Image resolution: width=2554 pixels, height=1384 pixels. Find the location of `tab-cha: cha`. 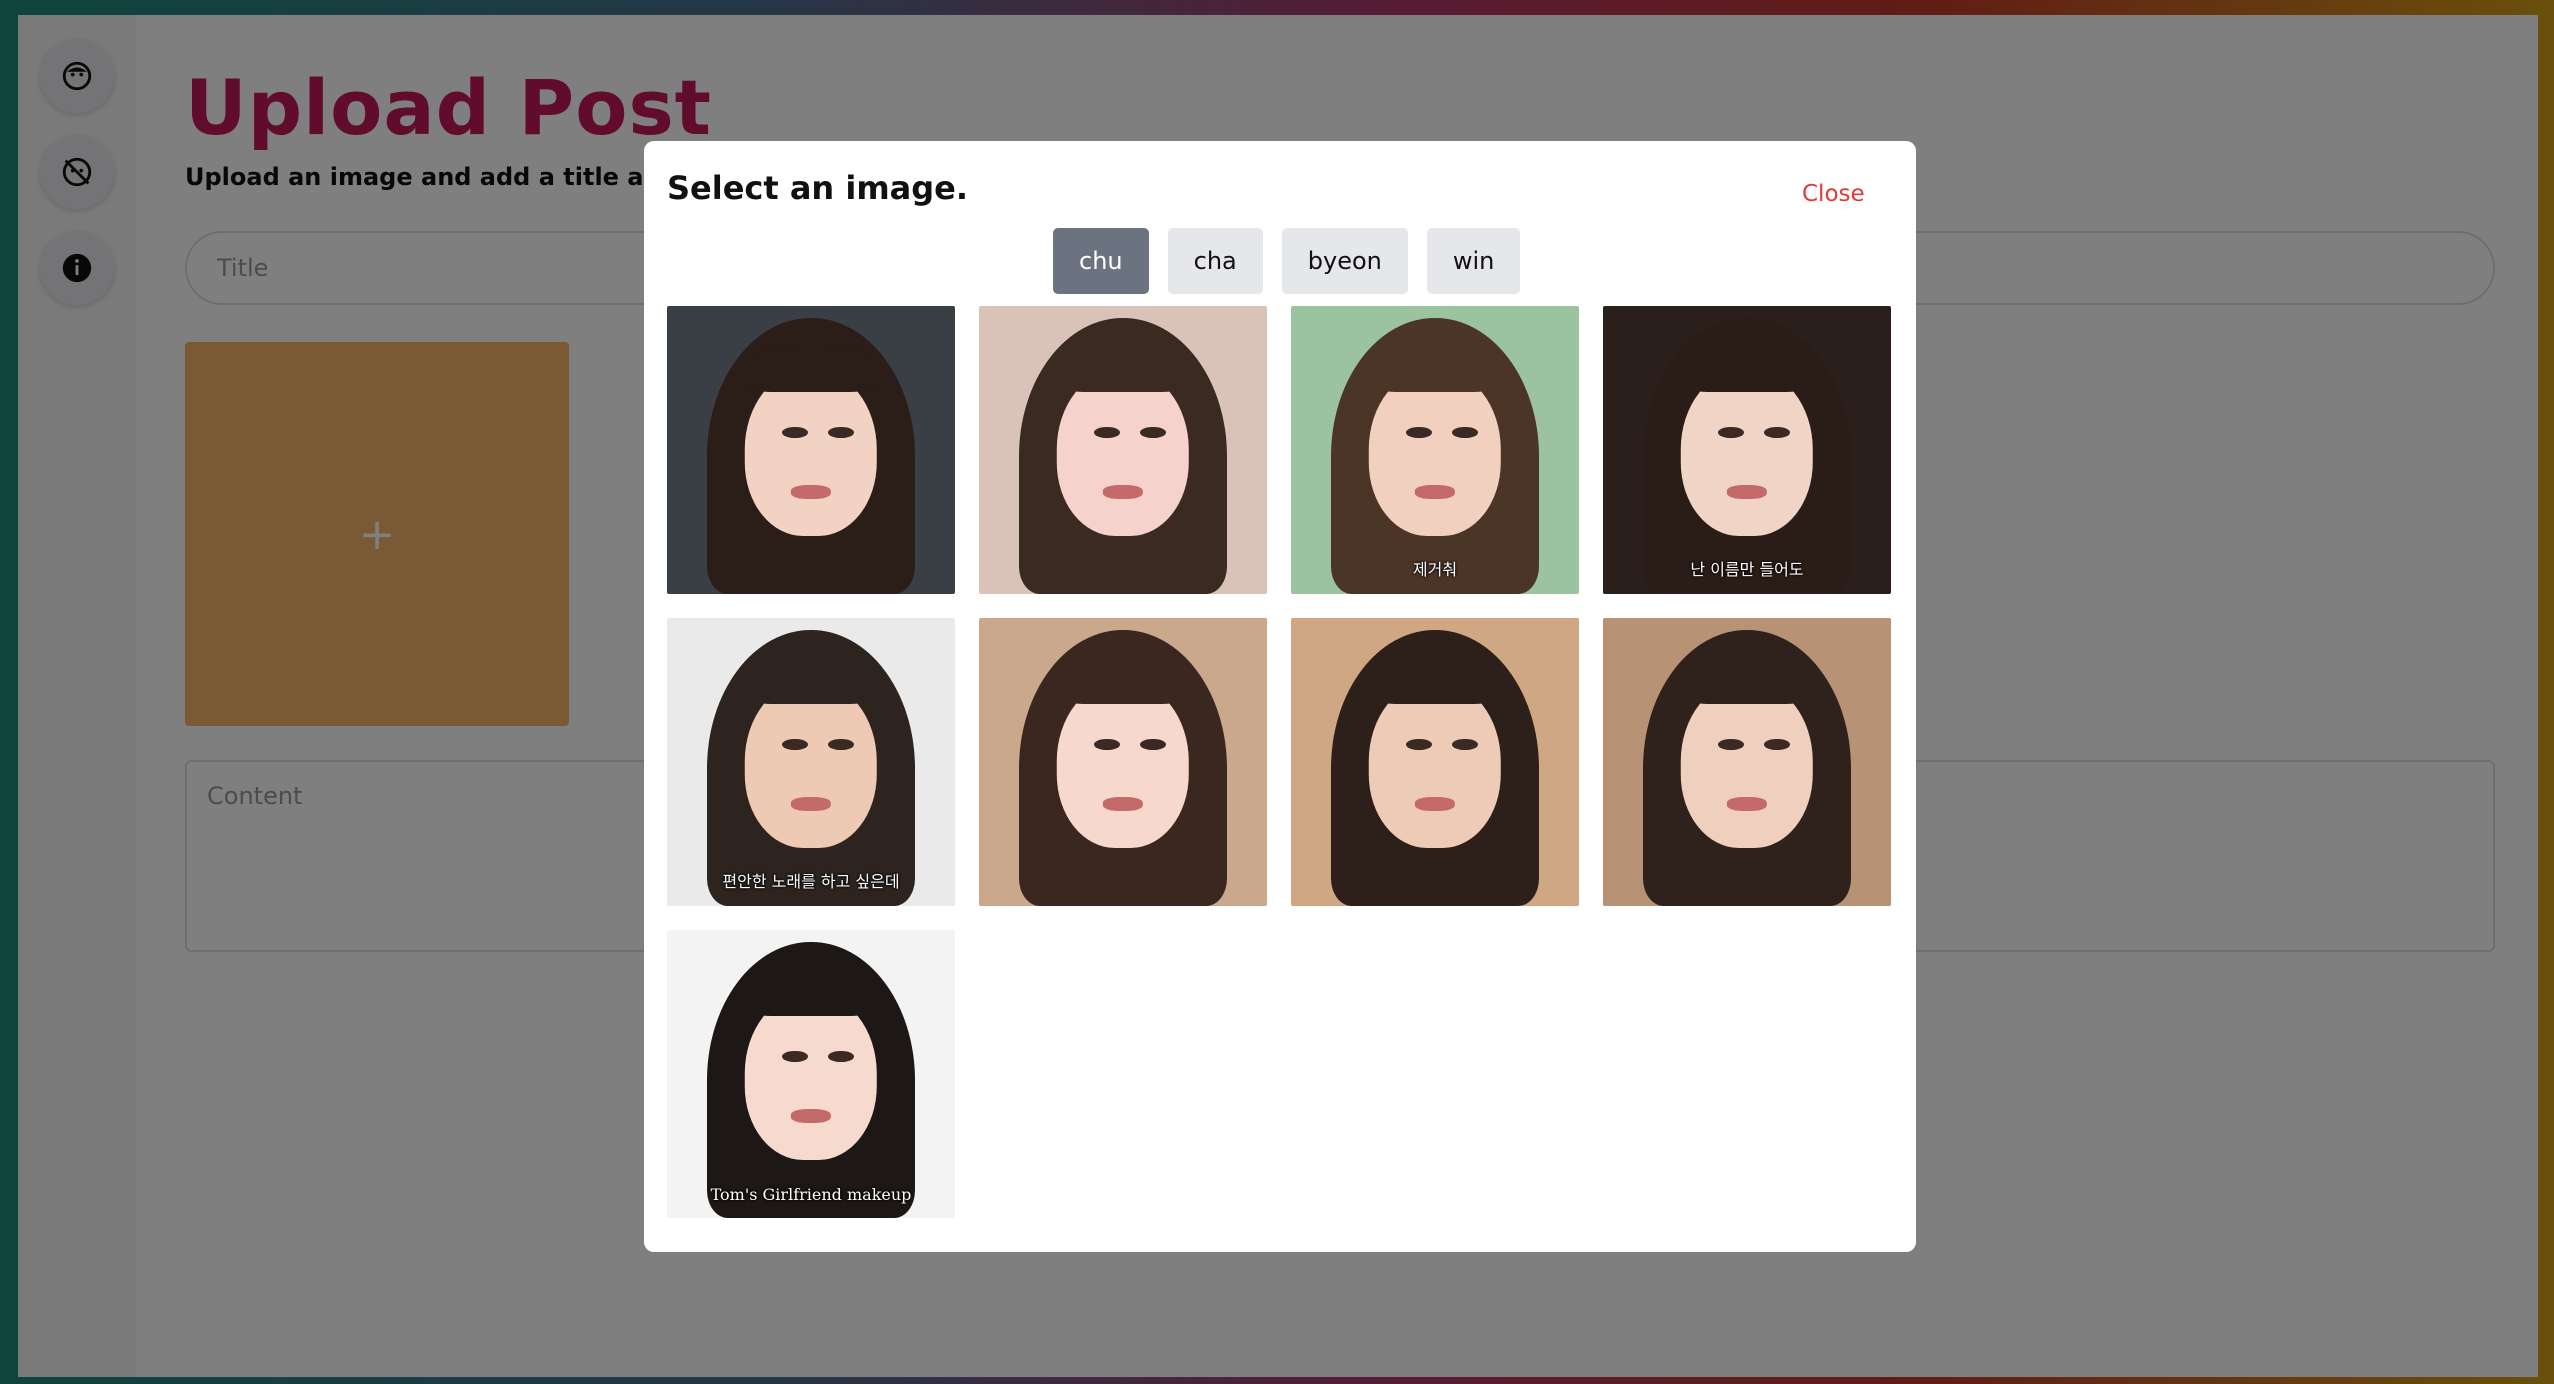

tab-cha: cha is located at coordinates (1215, 261).